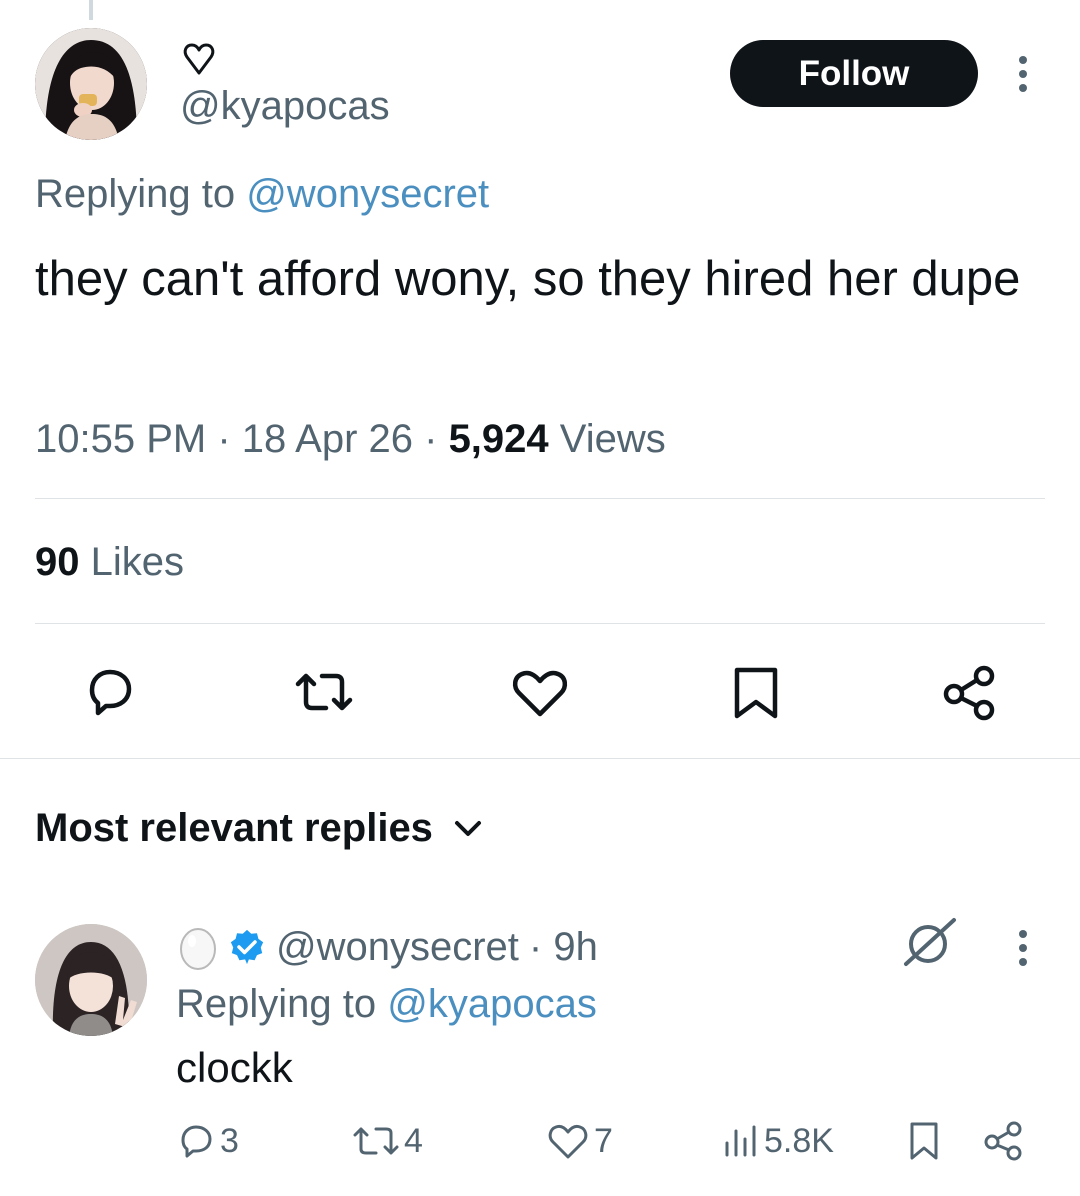  I want to click on replying-to-link: @wonysecret, so click(367, 194).